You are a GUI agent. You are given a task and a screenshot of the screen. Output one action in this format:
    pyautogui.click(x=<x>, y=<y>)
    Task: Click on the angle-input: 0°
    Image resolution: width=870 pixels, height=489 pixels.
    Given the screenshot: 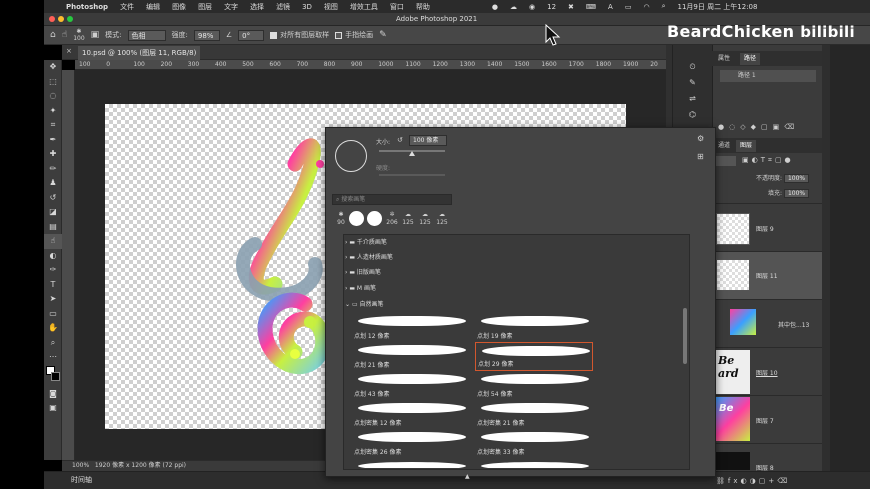 What is the action you would take?
    pyautogui.click(x=251, y=35)
    